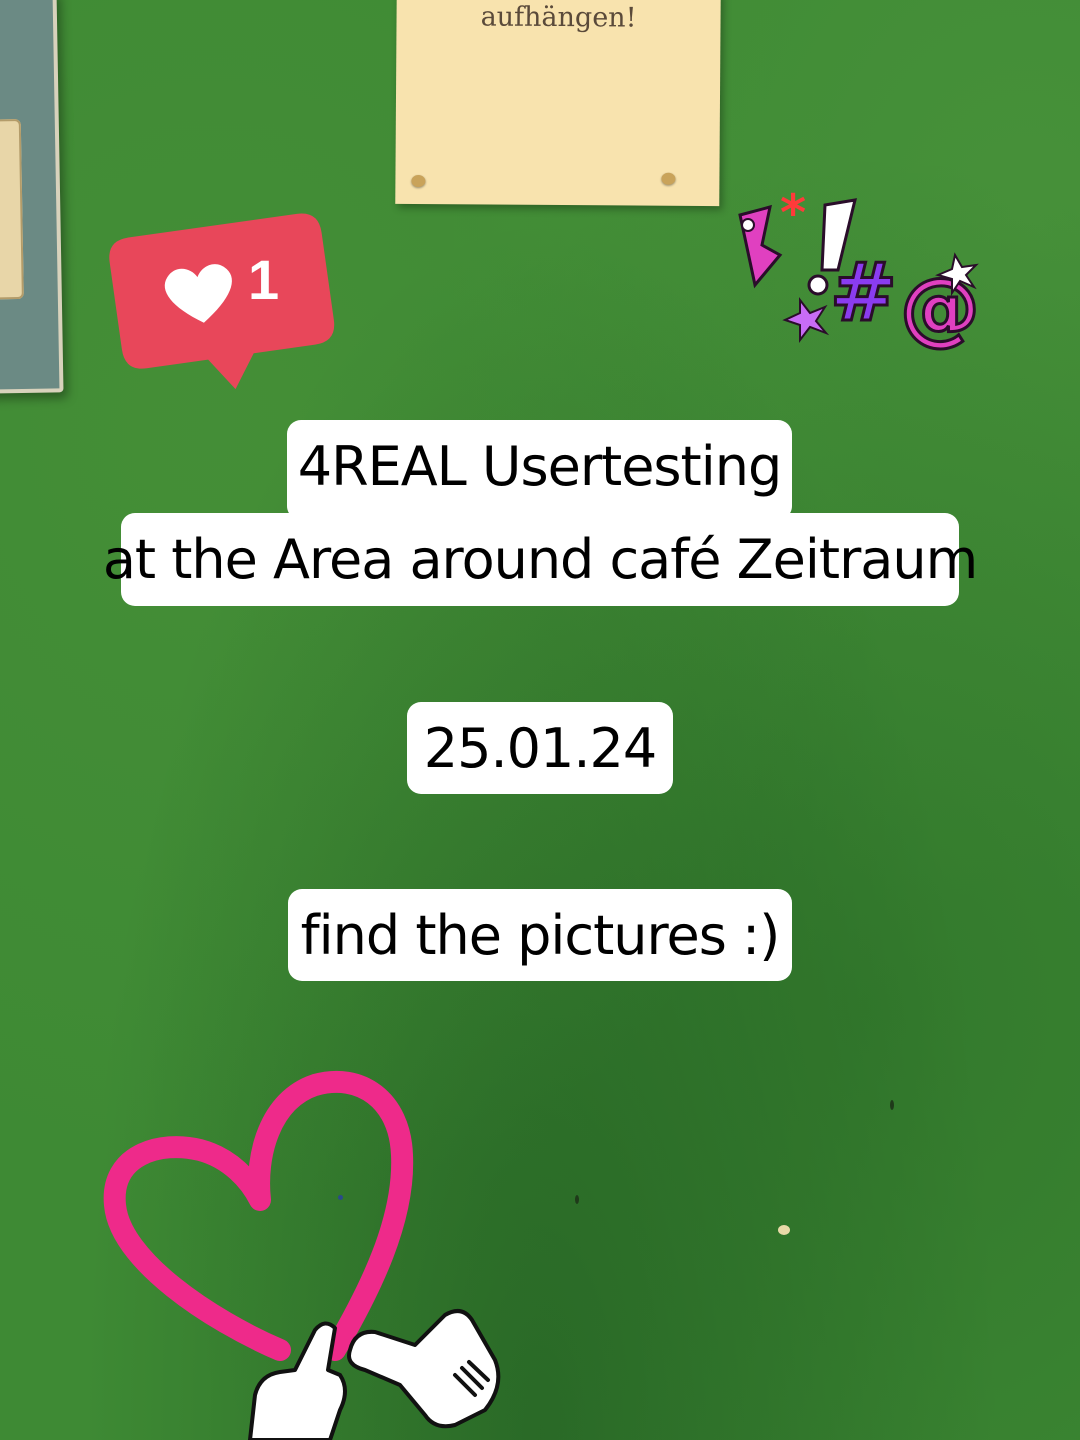 The width and height of the screenshot is (1080, 1440). What do you see at coordinates (539, 470) in the screenshot?
I see `post-title: 4REAL Usertesting` at bounding box center [539, 470].